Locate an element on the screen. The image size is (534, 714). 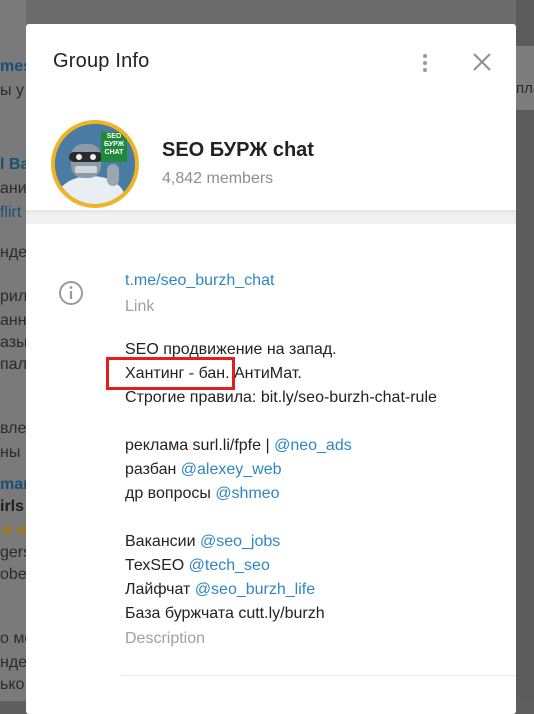
modal-header: Group Info is located at coordinates (271, 61).